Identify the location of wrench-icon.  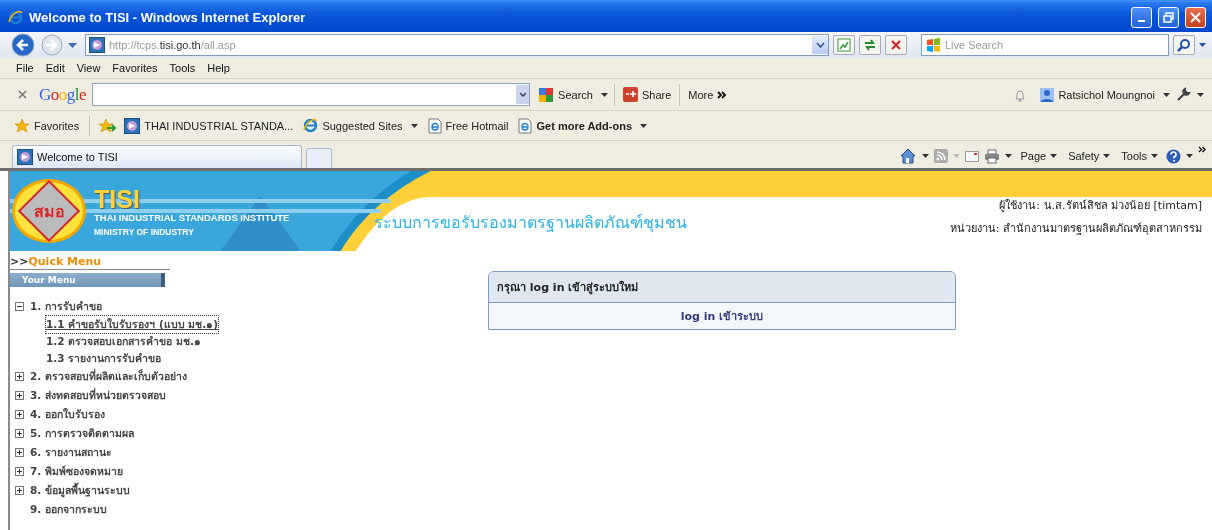
(1183, 94).